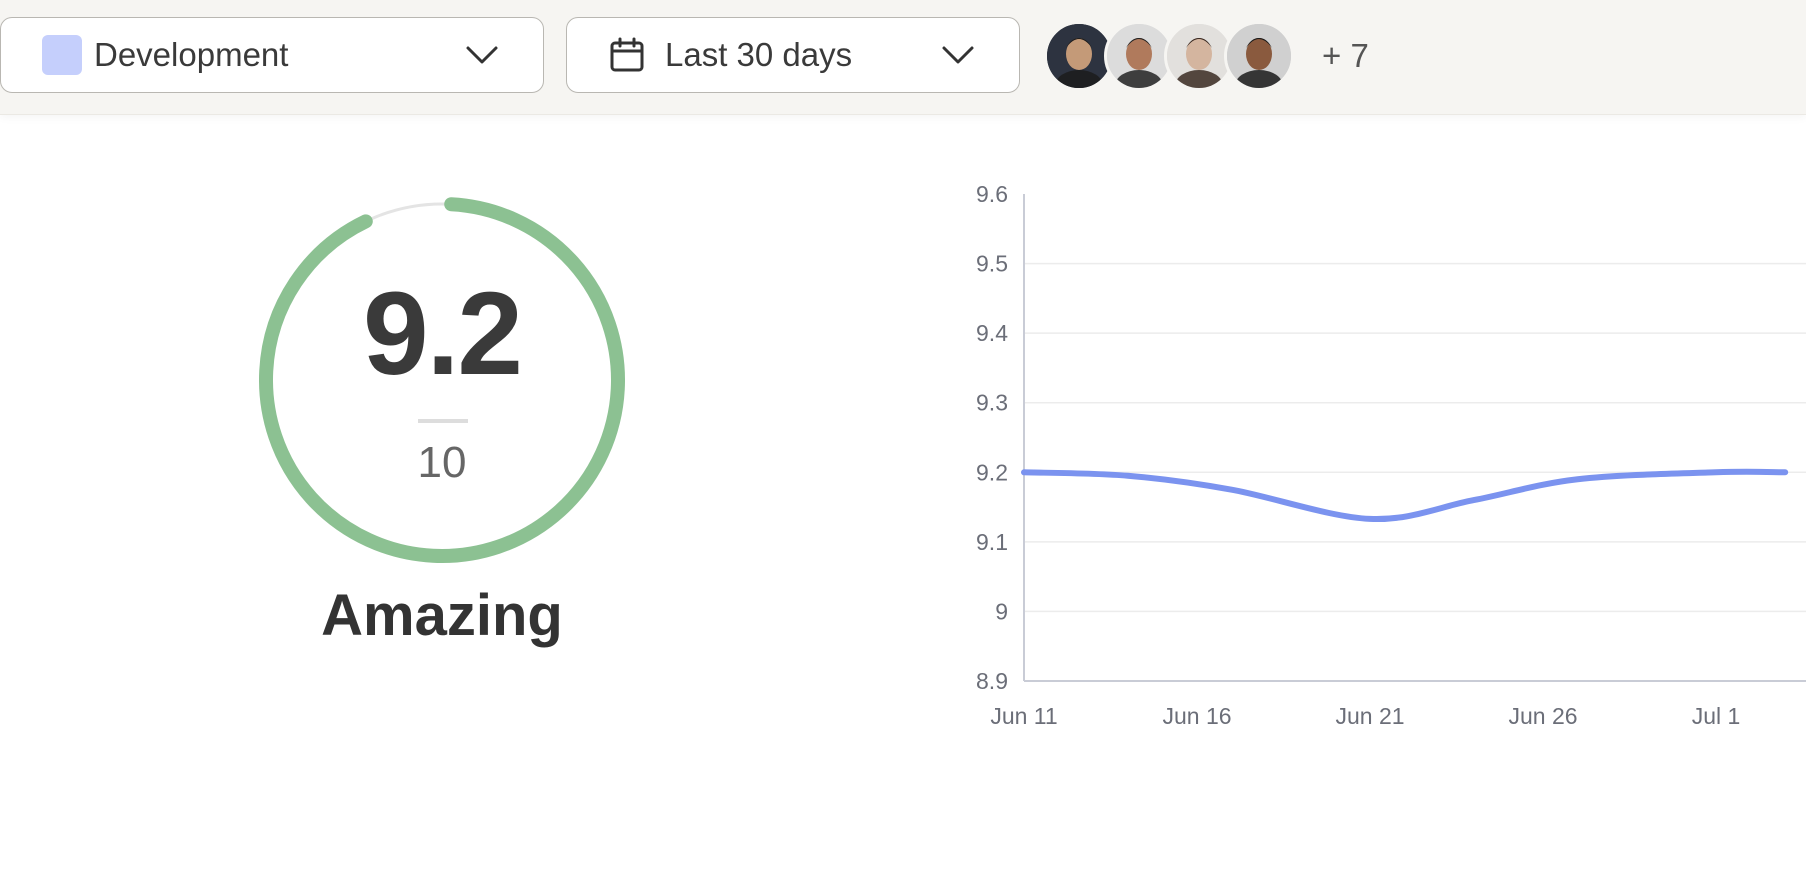 The width and height of the screenshot is (1806, 872). I want to click on date-range-select: Last 30 days, so click(793, 55).